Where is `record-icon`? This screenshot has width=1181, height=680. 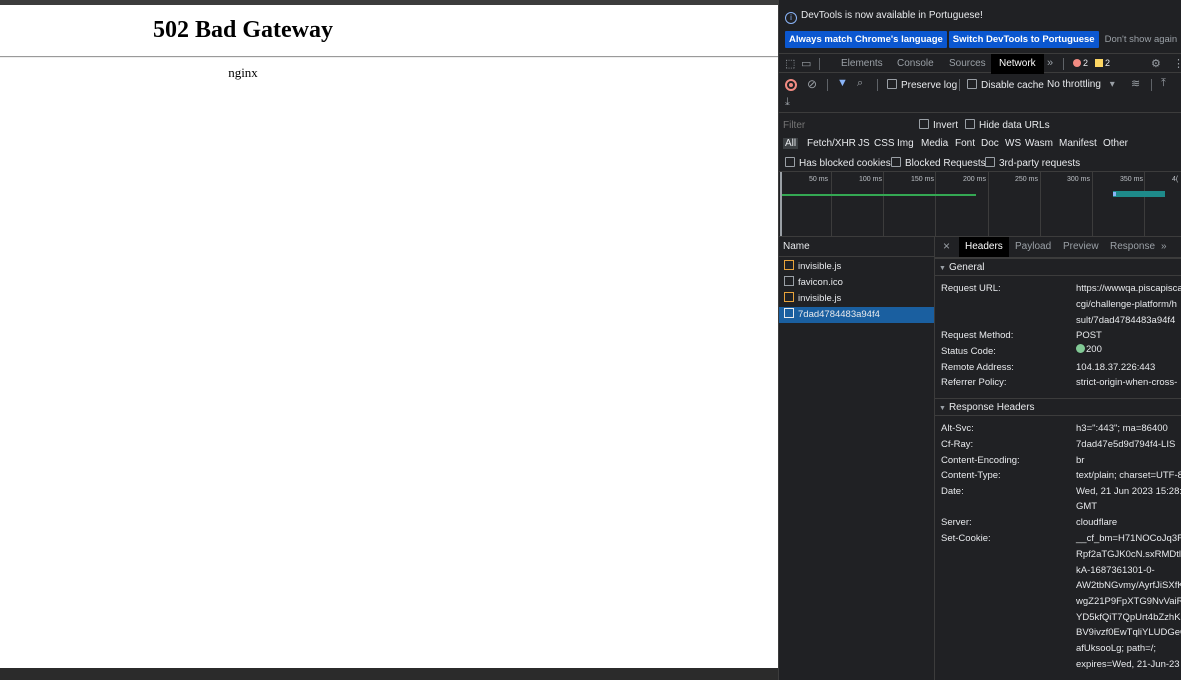
record-icon is located at coordinates (791, 85).